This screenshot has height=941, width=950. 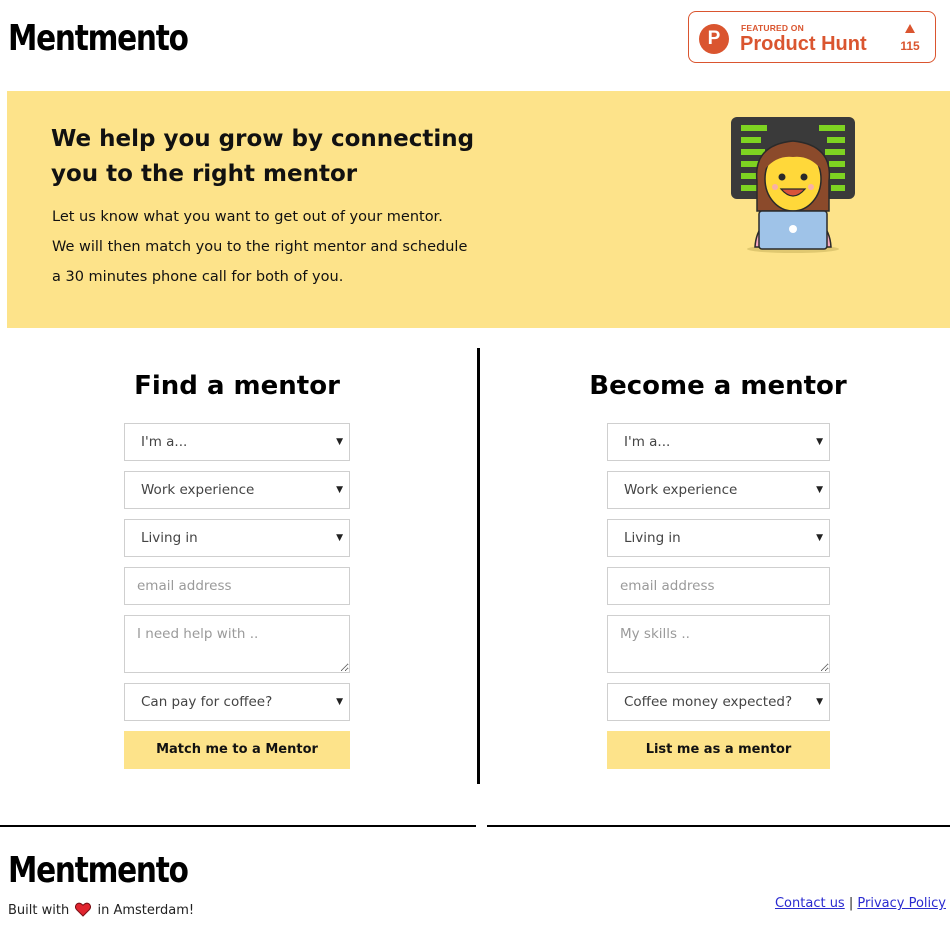 What do you see at coordinates (718, 386) in the screenshot?
I see `become-mentor-title: Become a mentor` at bounding box center [718, 386].